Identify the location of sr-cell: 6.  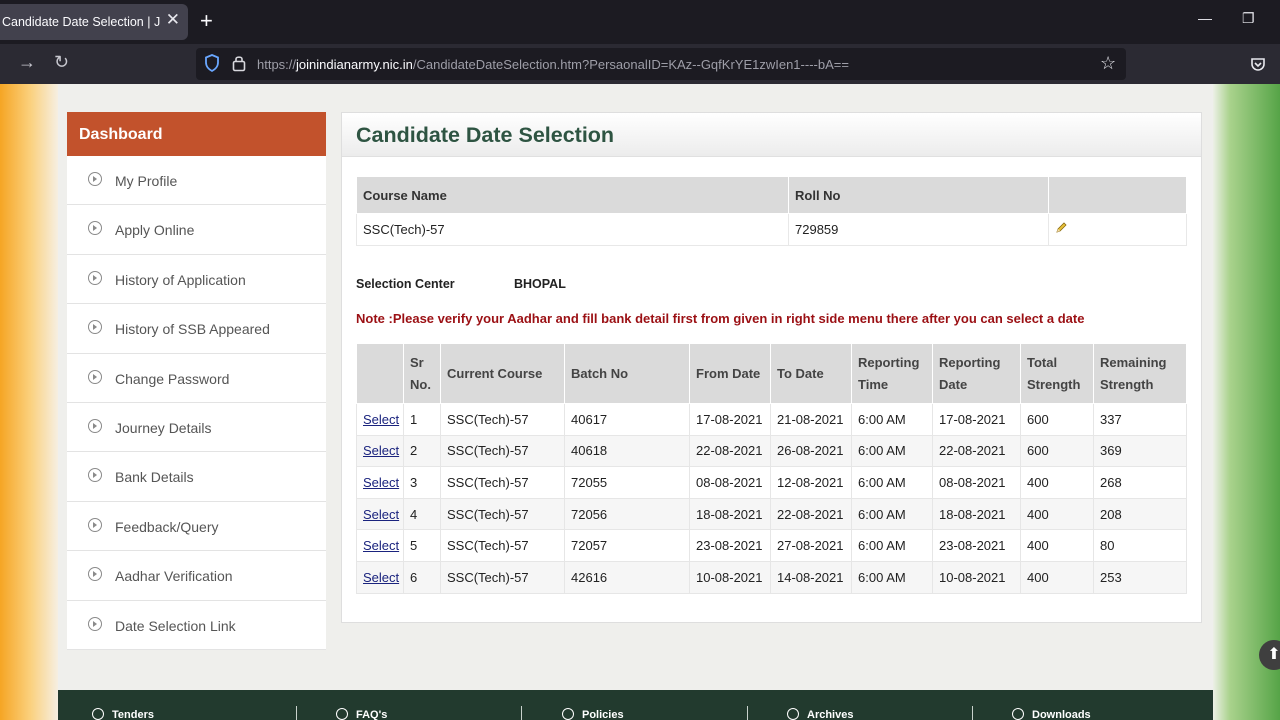
(422, 577).